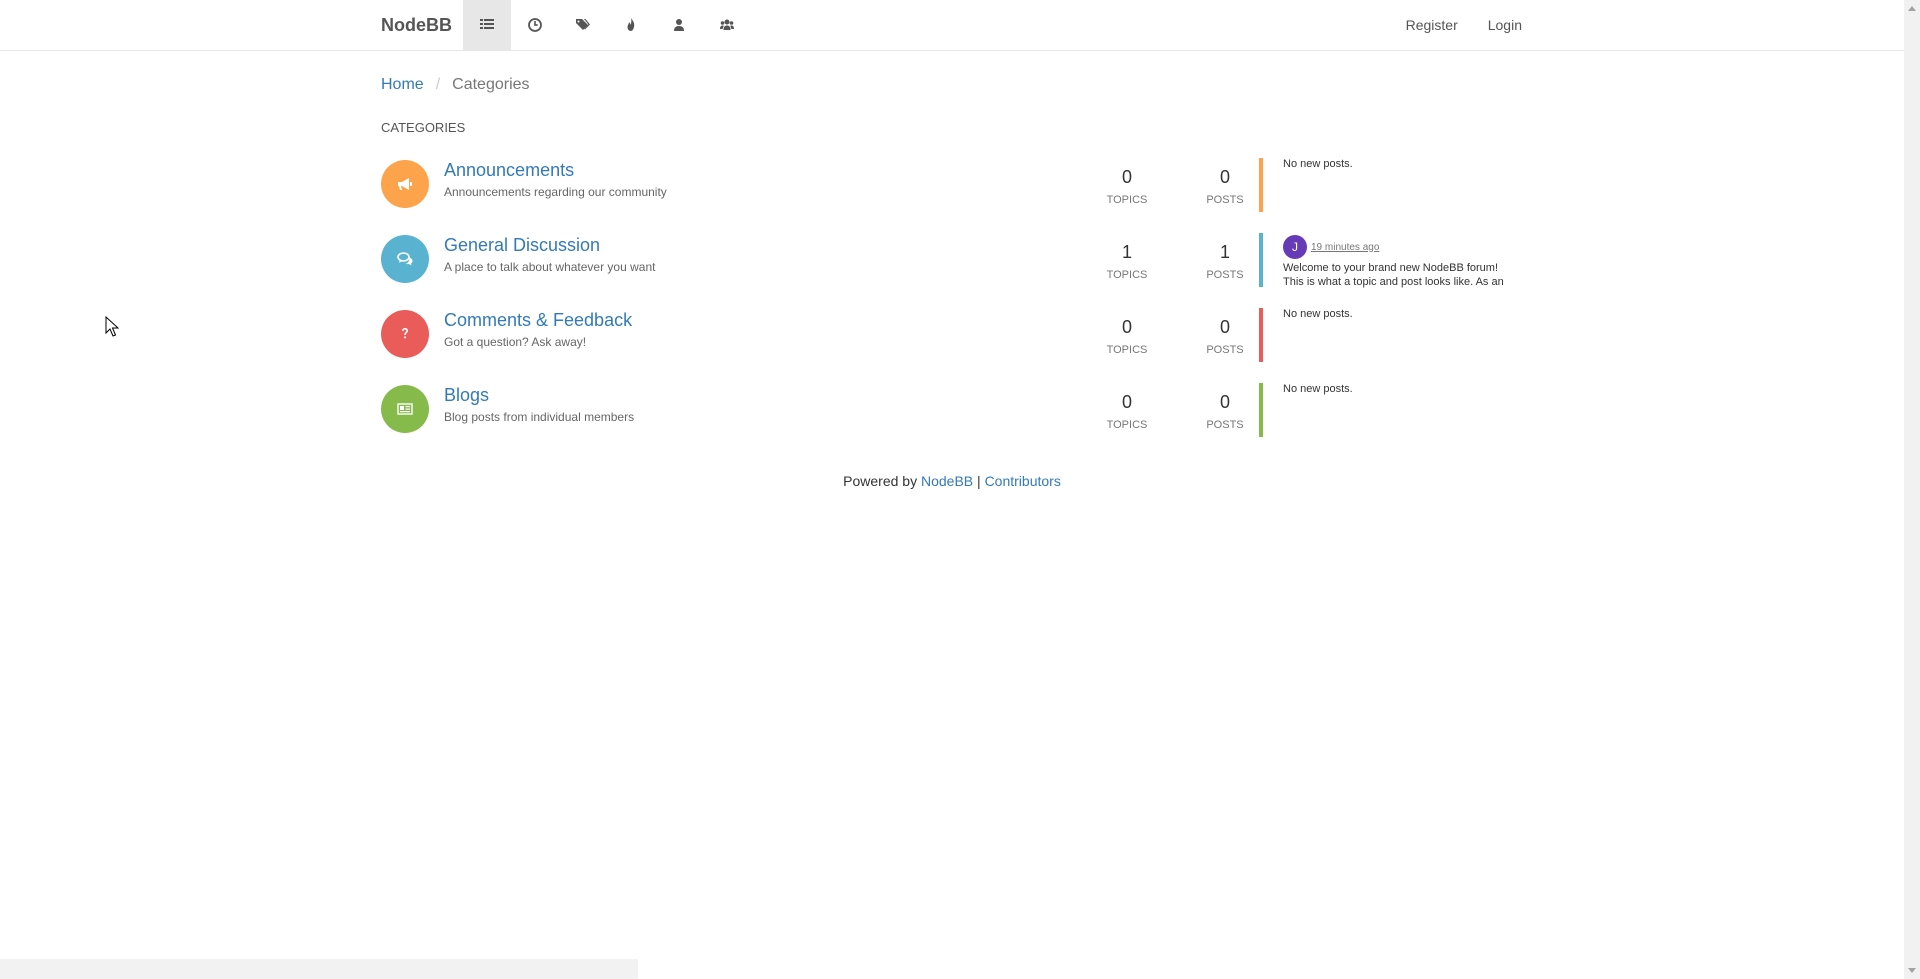  What do you see at coordinates (1224, 252) in the screenshot?
I see `posts-number: 1` at bounding box center [1224, 252].